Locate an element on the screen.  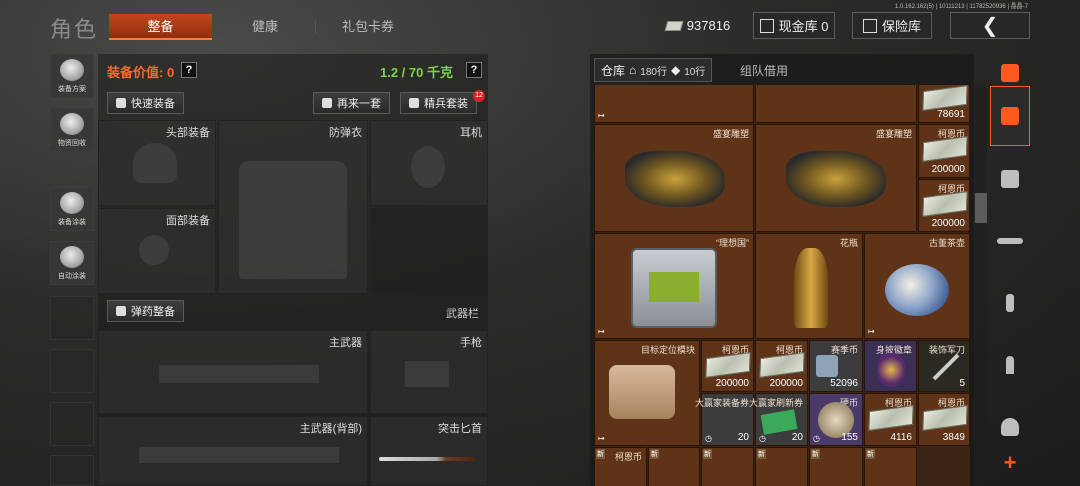
safe-icon is located at coordinates (869, 25).